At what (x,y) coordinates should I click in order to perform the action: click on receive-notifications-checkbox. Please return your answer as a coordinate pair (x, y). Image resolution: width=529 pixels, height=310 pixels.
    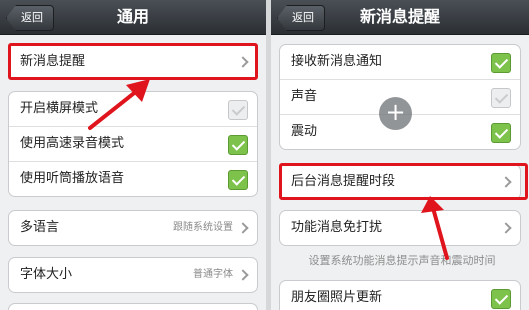
    Looking at the image, I should click on (501, 63).